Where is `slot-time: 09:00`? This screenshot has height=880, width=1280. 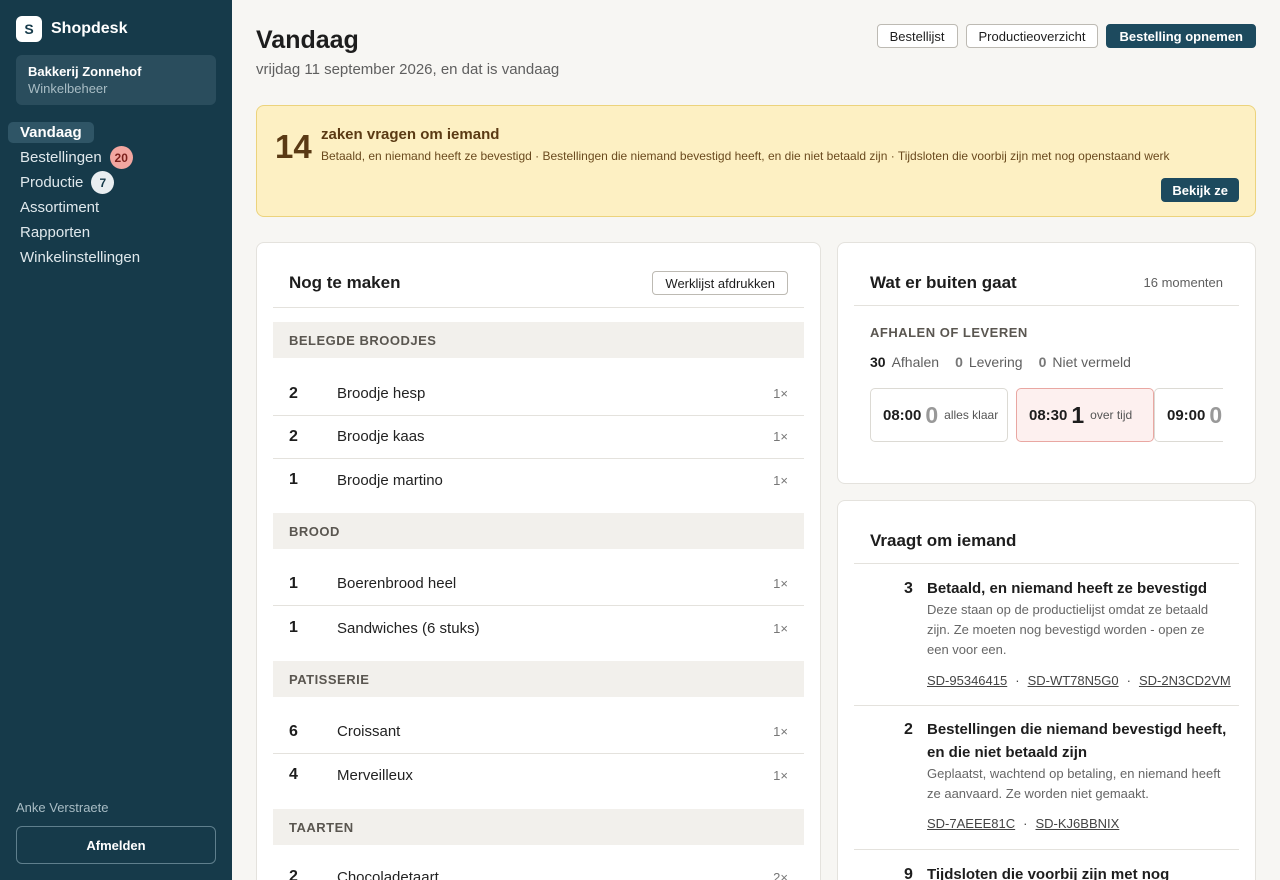
slot-time: 09:00 is located at coordinates (1186, 415).